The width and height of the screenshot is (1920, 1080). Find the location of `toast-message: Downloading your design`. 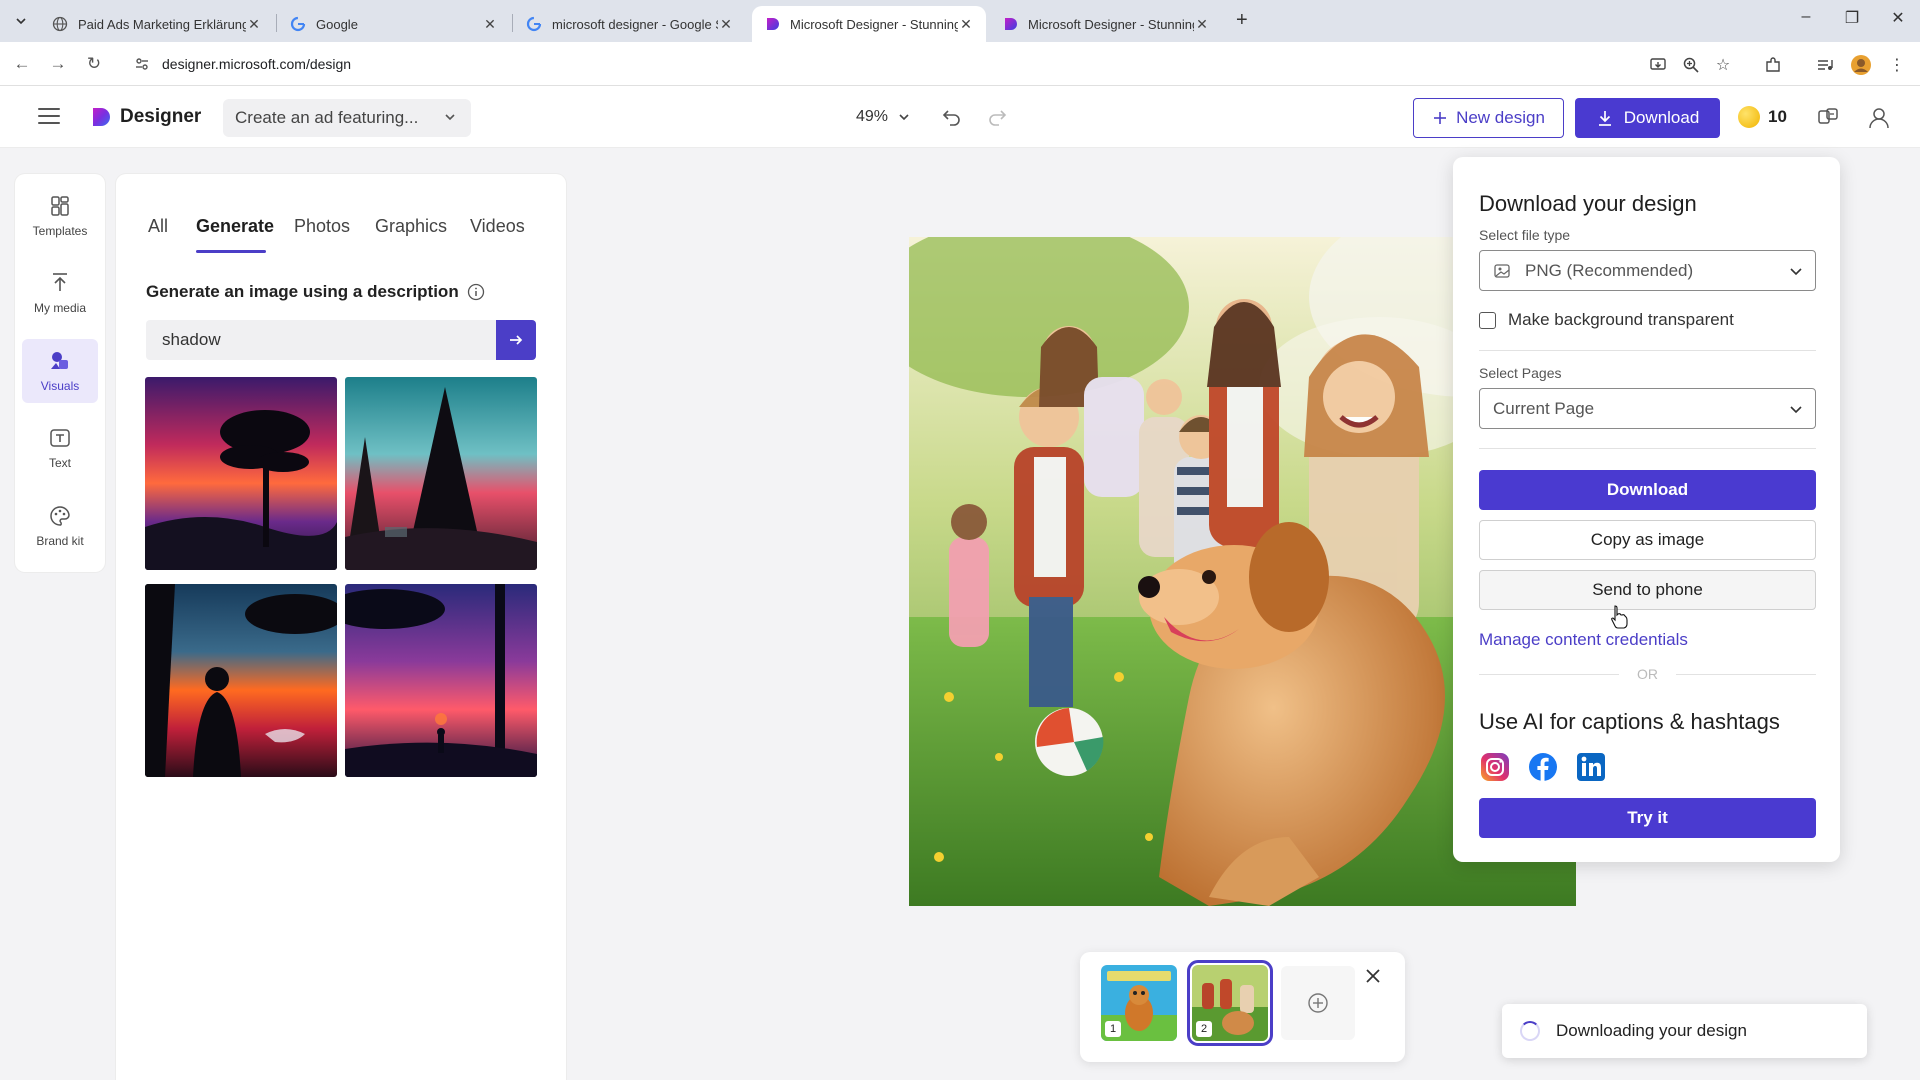

toast-message: Downloading your design is located at coordinates (1651, 1030).